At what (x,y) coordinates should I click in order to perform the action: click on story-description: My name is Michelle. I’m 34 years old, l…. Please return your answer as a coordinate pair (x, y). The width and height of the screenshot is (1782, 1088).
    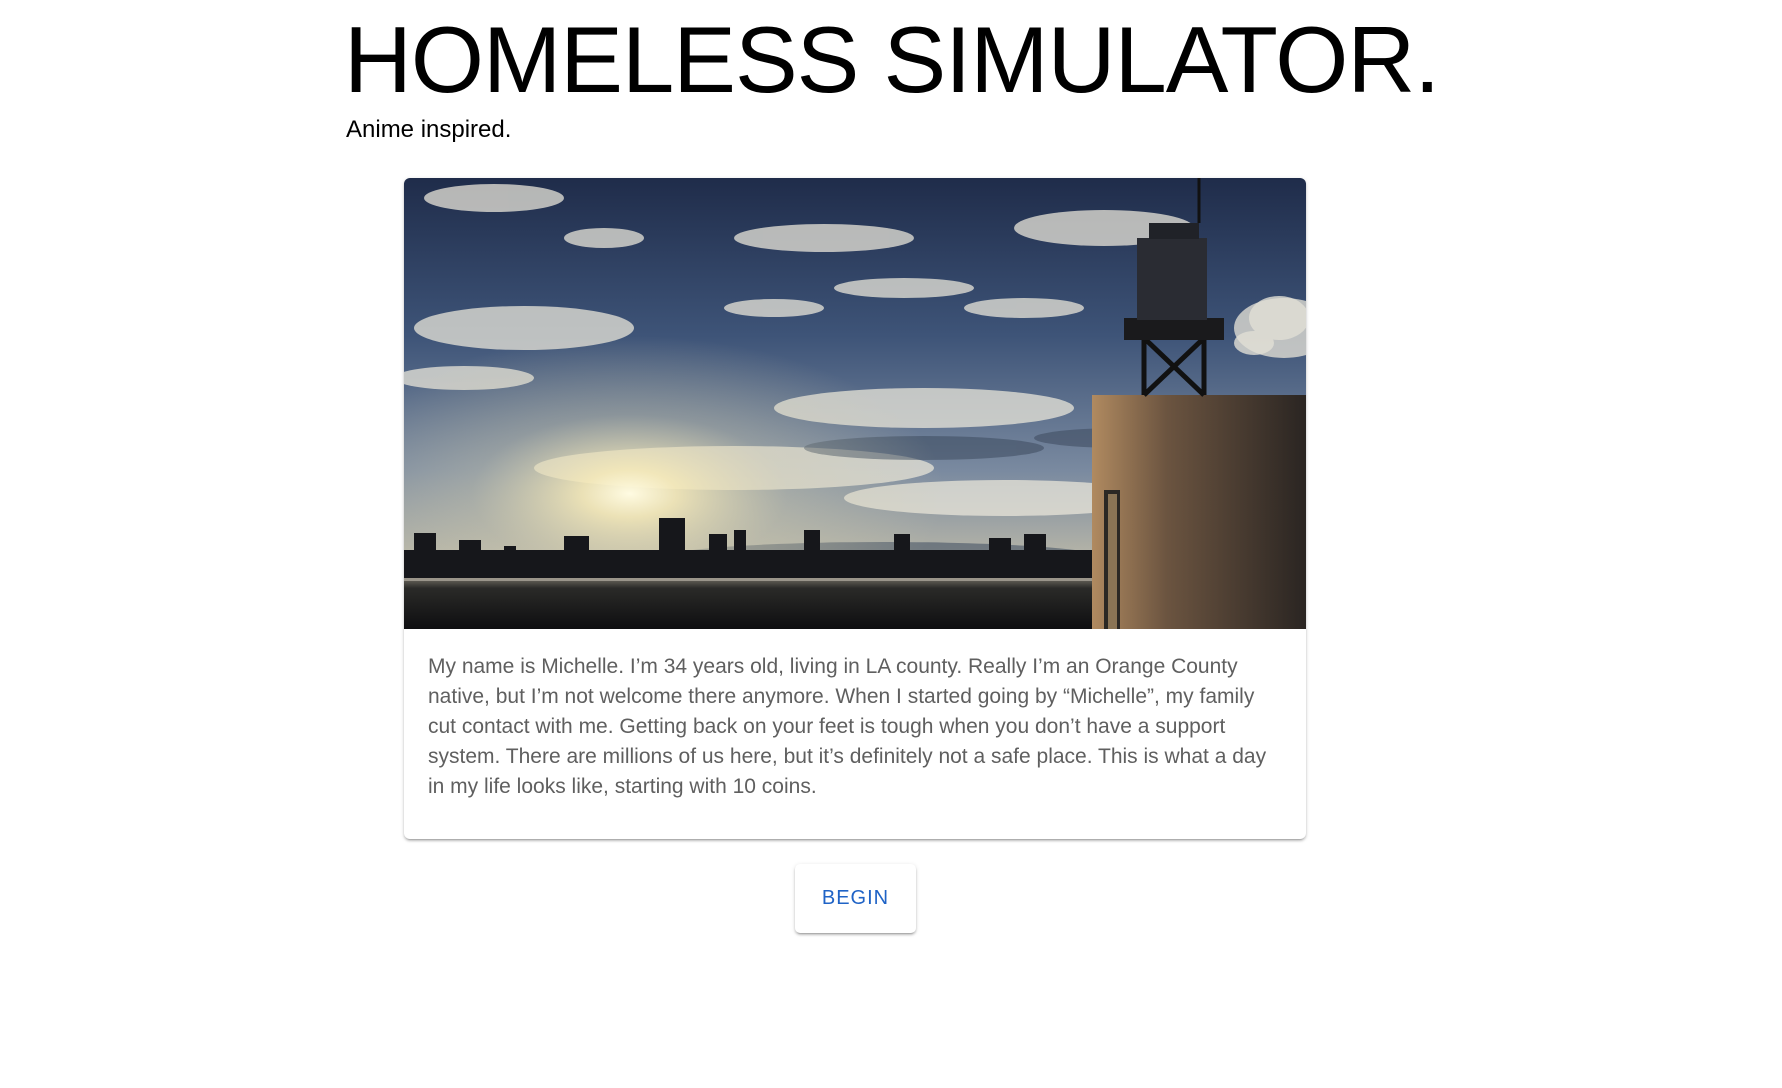
    Looking at the image, I should click on (847, 726).